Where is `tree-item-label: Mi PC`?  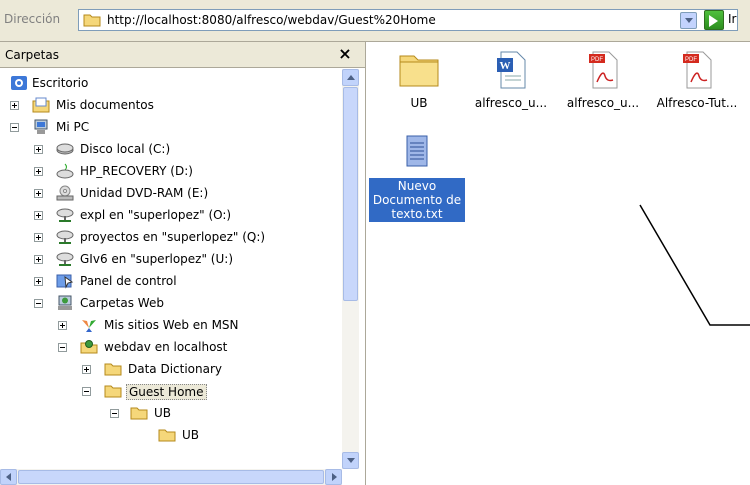
tree-item-label: Mi PC is located at coordinates (73, 127).